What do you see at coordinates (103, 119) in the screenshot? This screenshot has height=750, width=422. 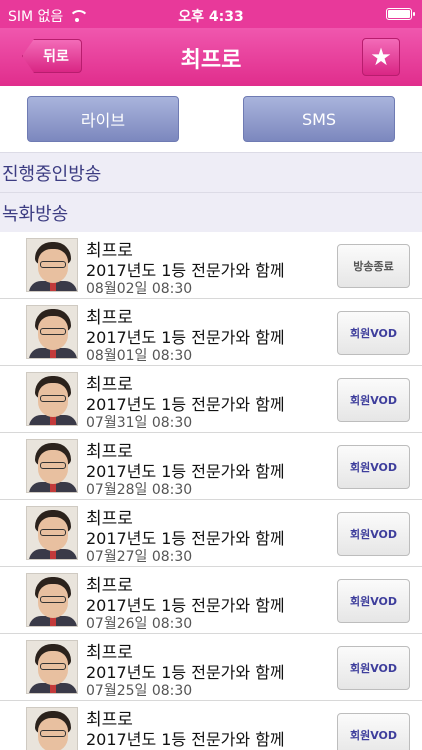 I see `tab-live: 라이브` at bounding box center [103, 119].